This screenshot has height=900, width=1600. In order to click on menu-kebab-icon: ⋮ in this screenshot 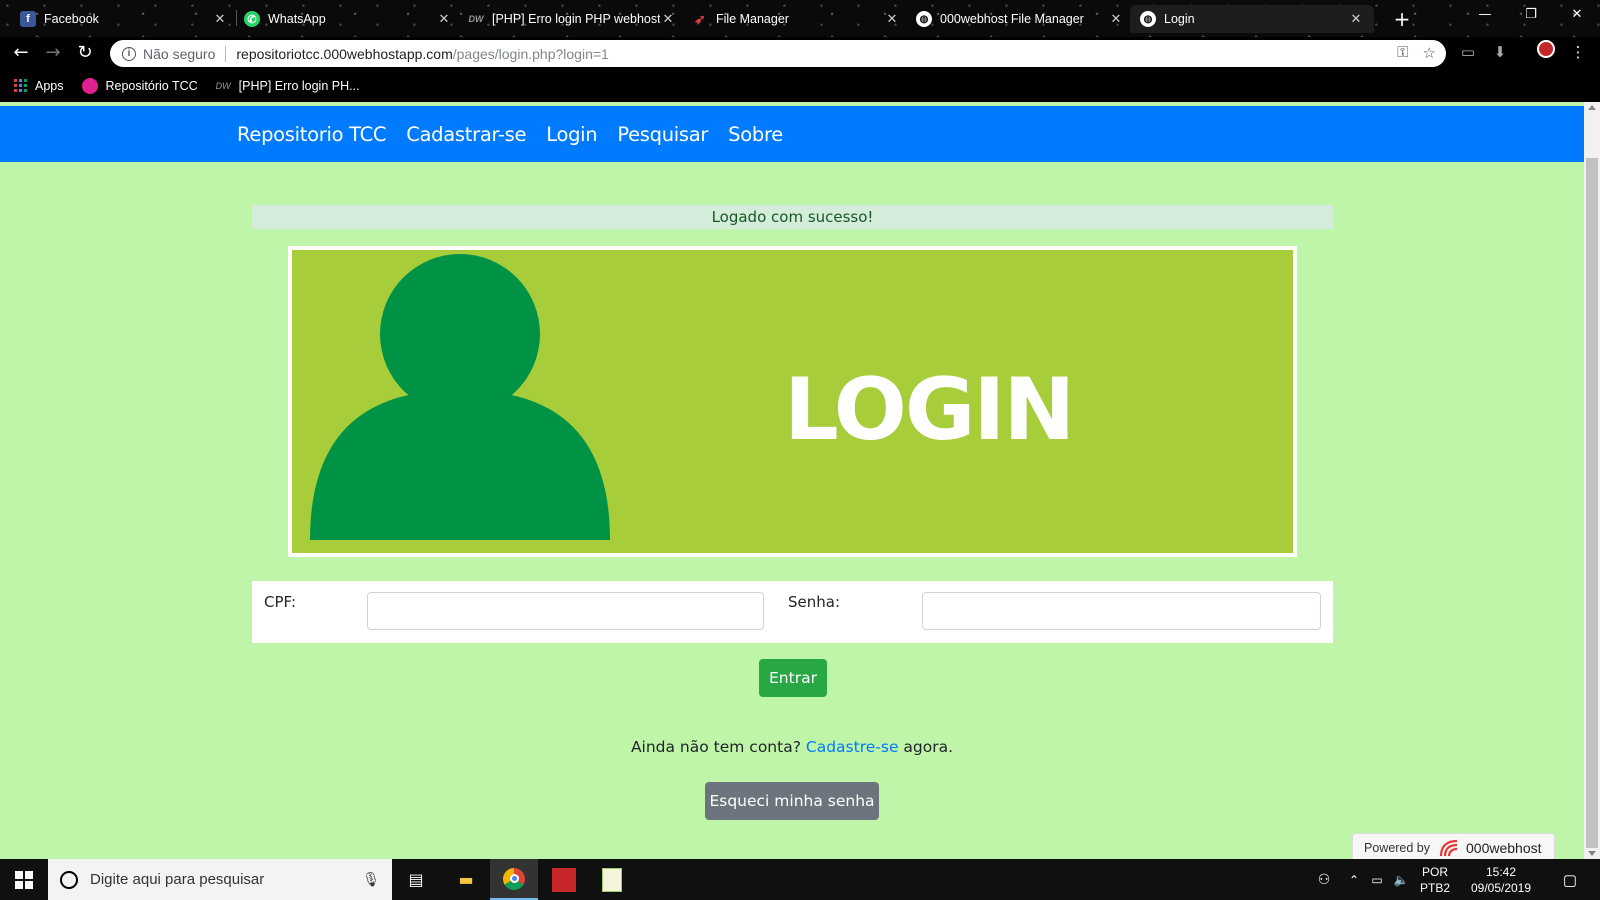, I will do `click(1578, 52)`.